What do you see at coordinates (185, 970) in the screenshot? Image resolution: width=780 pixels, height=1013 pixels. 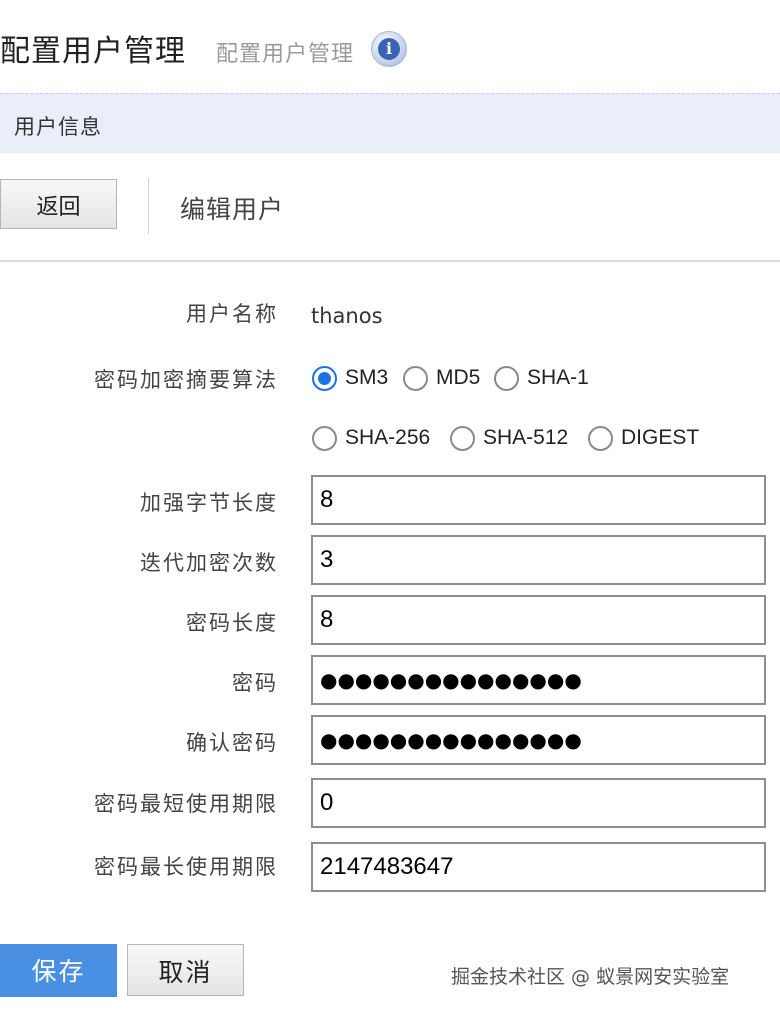 I see `cancel-button: 取消` at bounding box center [185, 970].